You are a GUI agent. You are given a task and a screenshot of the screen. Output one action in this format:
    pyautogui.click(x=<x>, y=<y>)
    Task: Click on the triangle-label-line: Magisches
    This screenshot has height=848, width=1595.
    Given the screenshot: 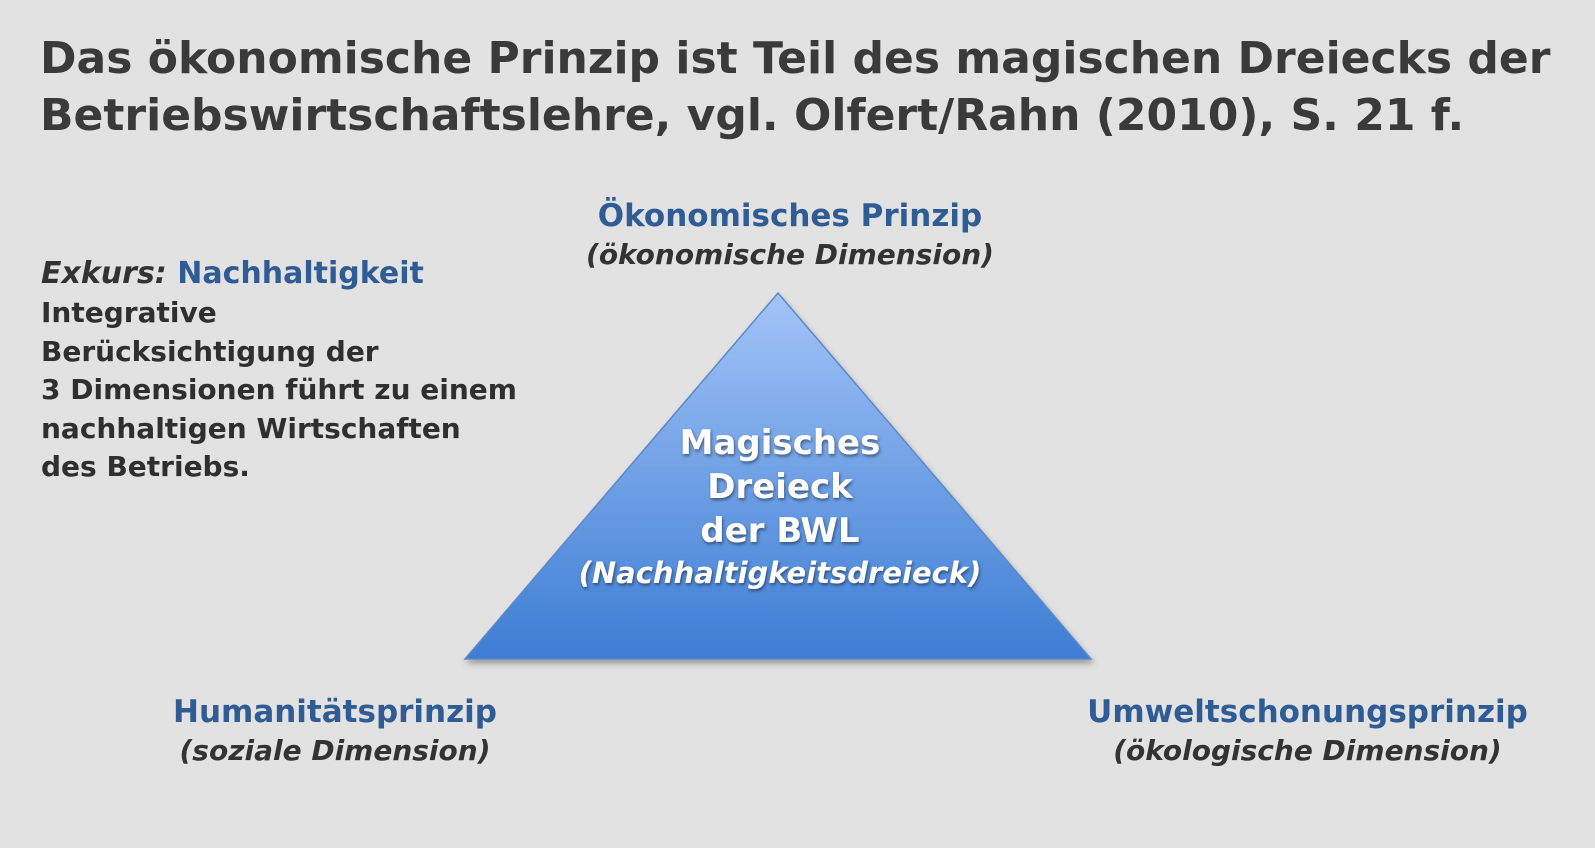 What is the action you would take?
    pyautogui.click(x=780, y=443)
    